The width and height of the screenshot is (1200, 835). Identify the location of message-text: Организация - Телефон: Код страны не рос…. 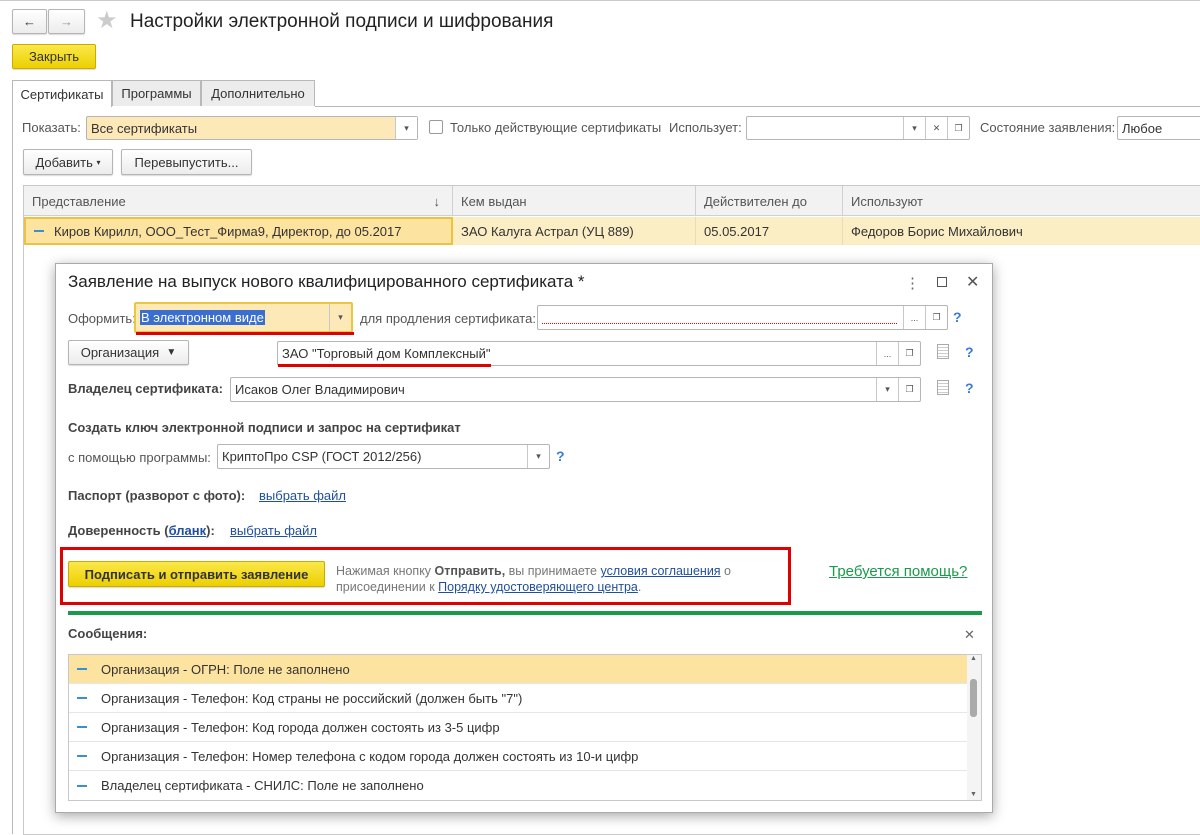
(312, 698).